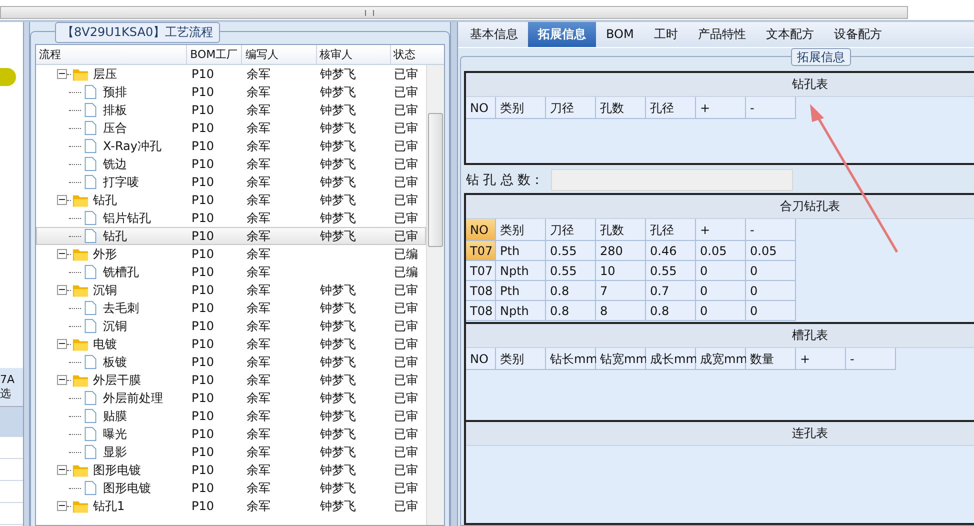  I want to click on tree-row: 铣槽孔 P10 余军 已编, so click(231, 272).